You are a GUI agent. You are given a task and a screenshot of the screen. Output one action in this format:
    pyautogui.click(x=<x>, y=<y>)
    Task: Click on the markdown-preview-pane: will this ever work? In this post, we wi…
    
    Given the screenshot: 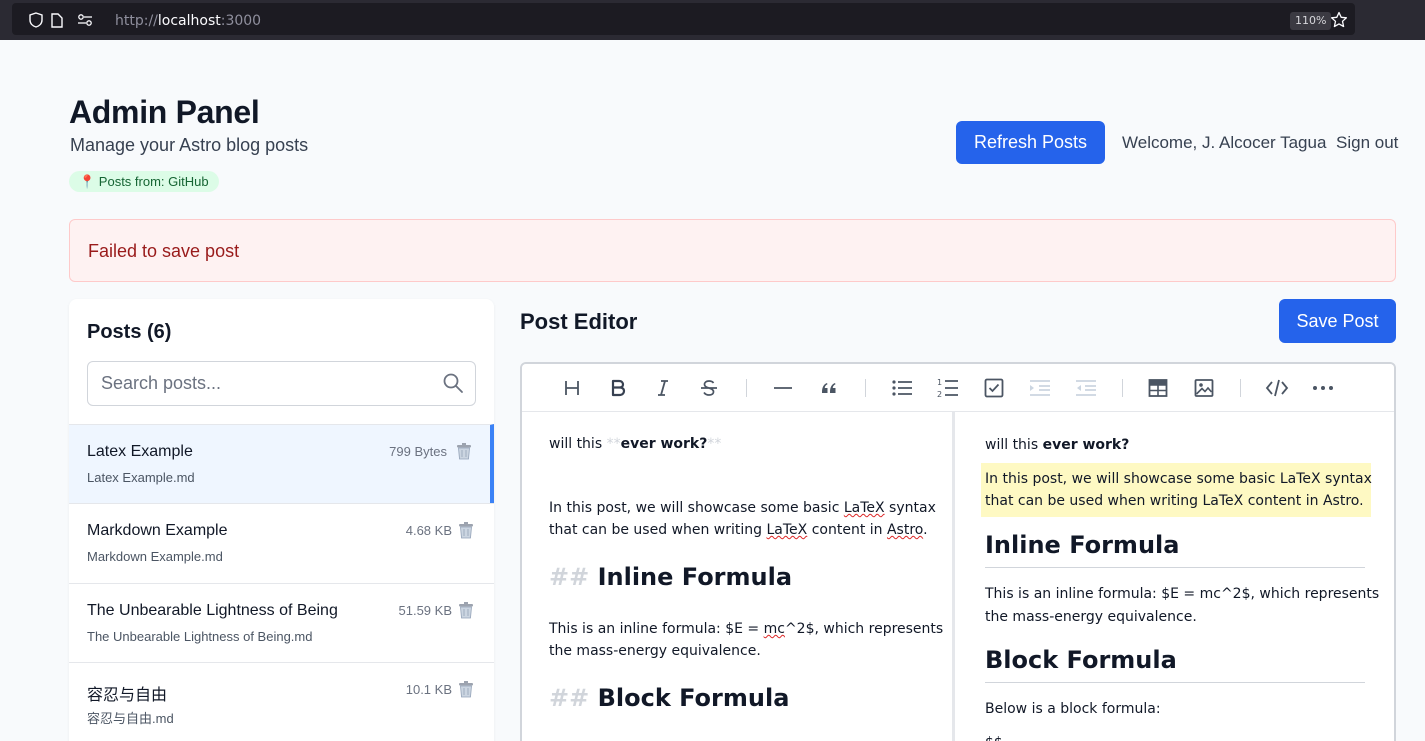 What is the action you would take?
    pyautogui.click(x=1176, y=576)
    